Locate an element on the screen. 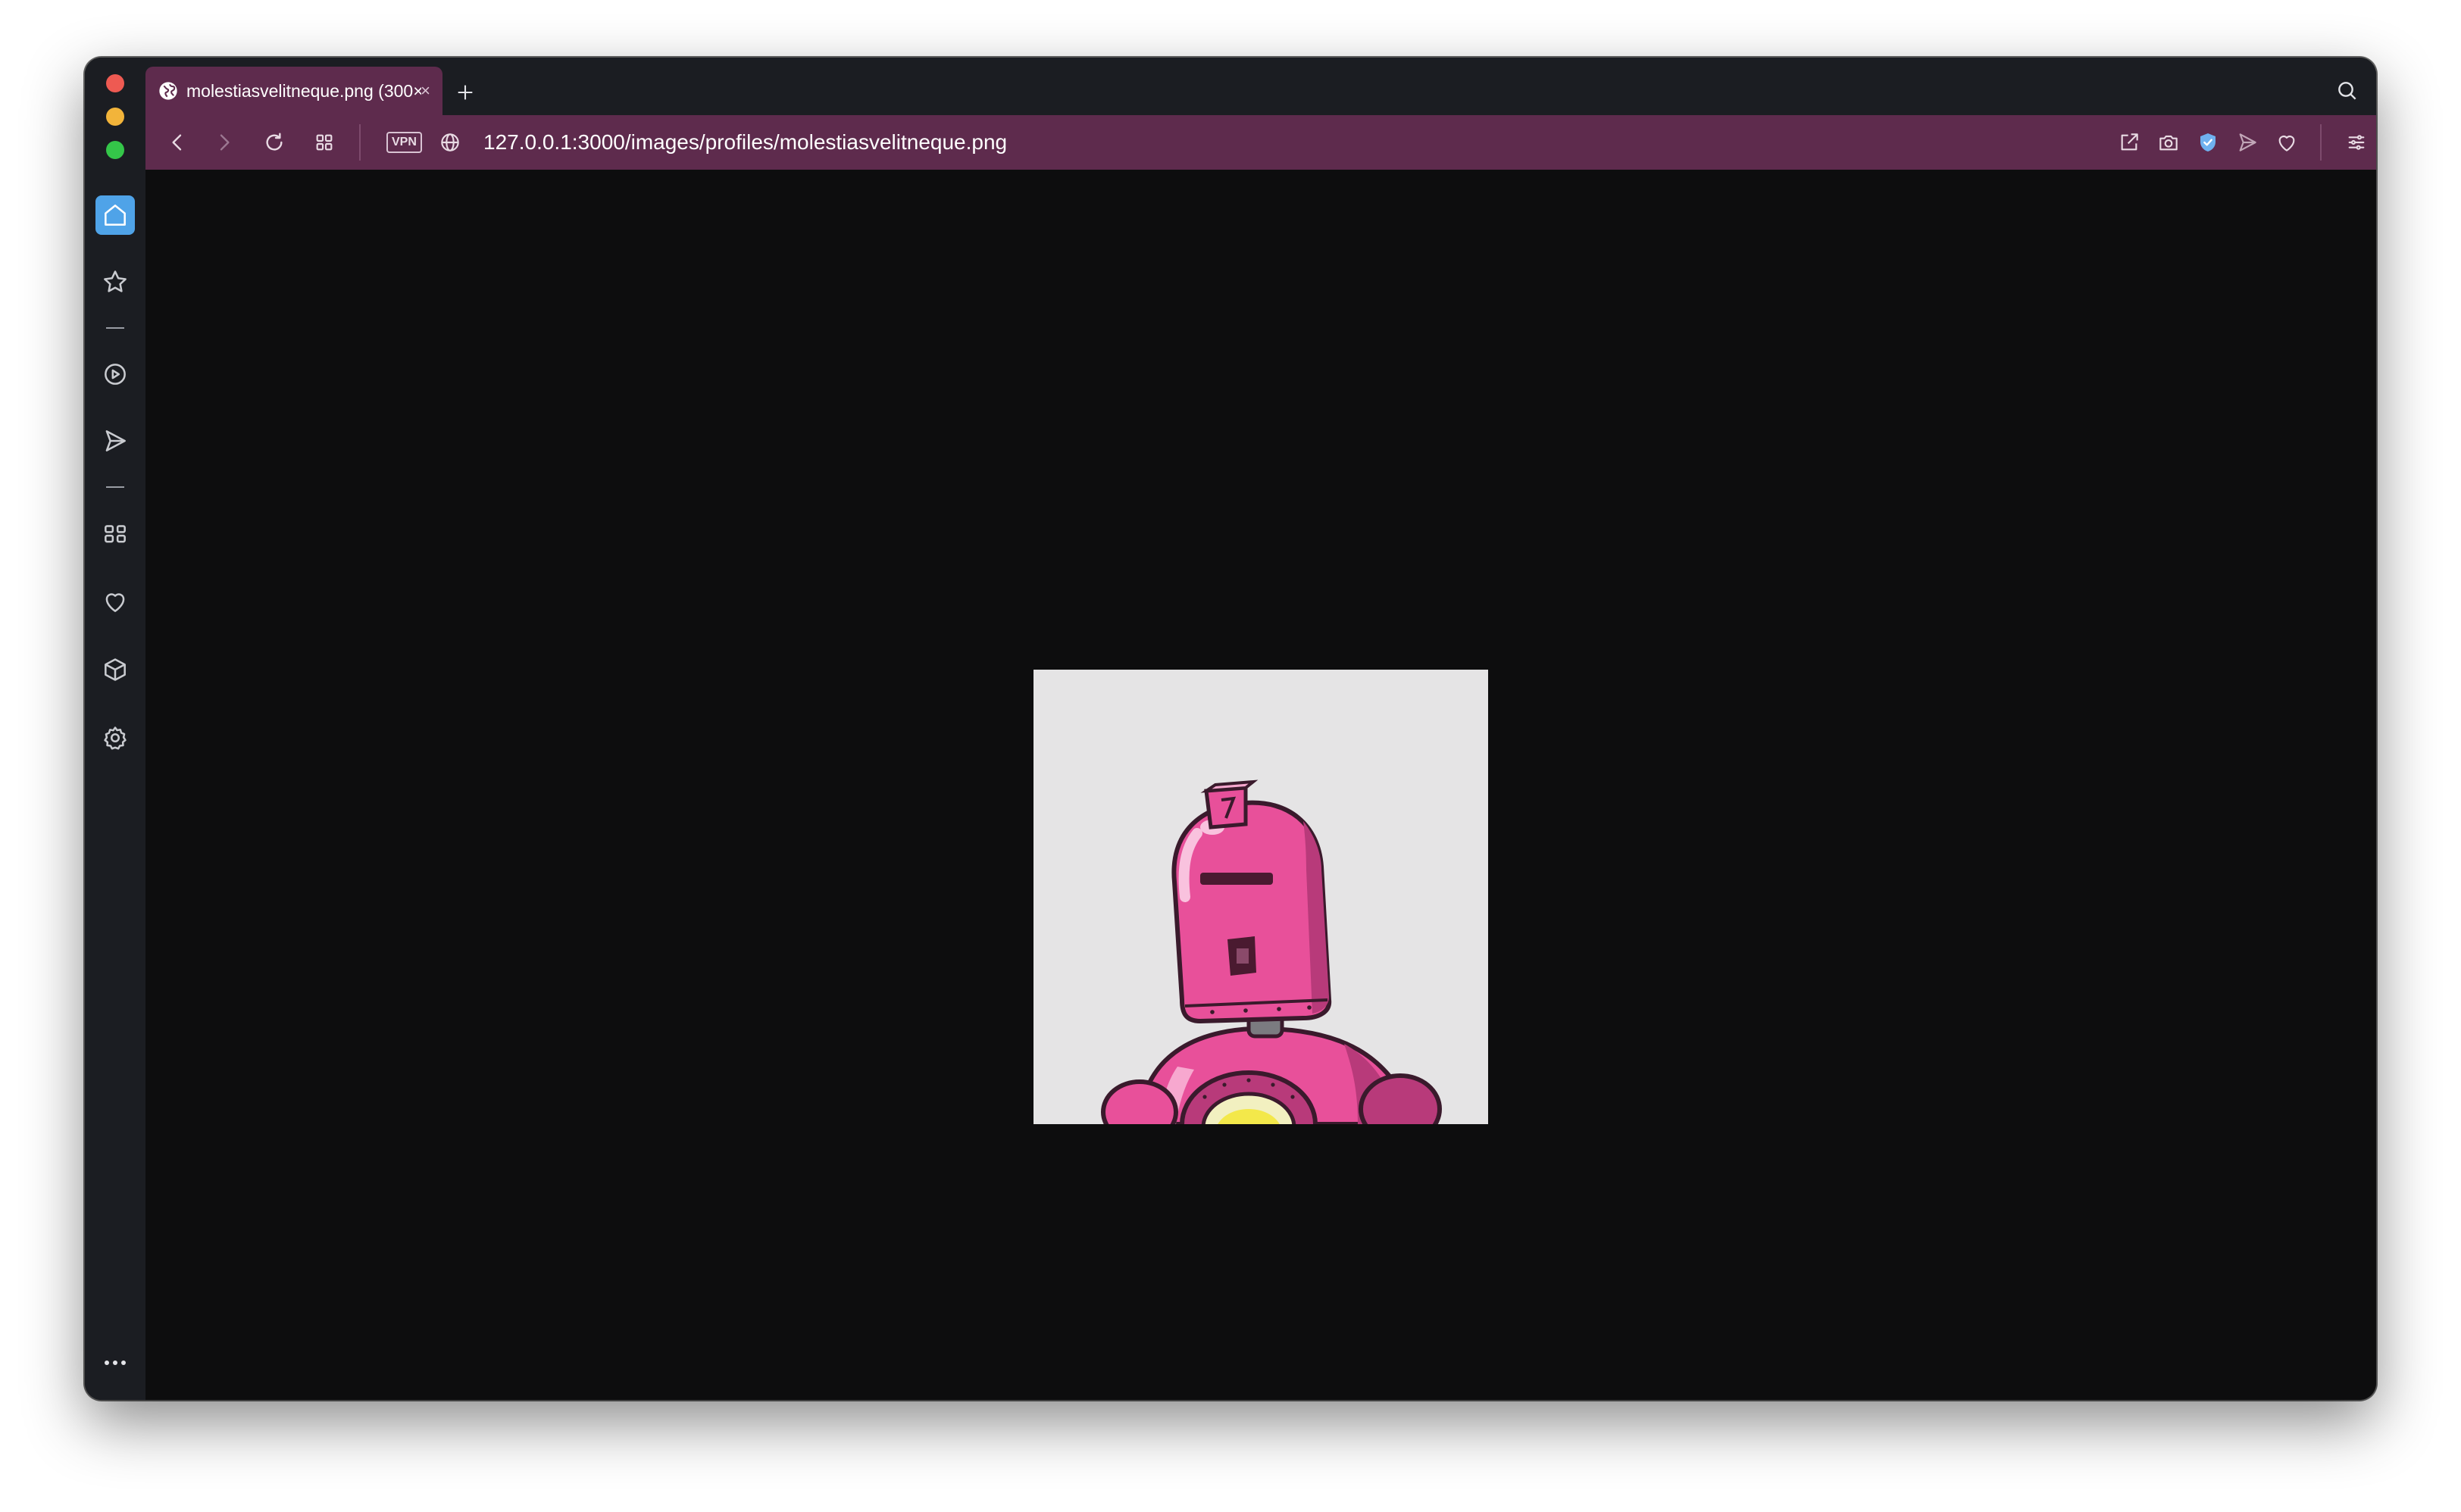  new-tab-button is located at coordinates (465, 92).